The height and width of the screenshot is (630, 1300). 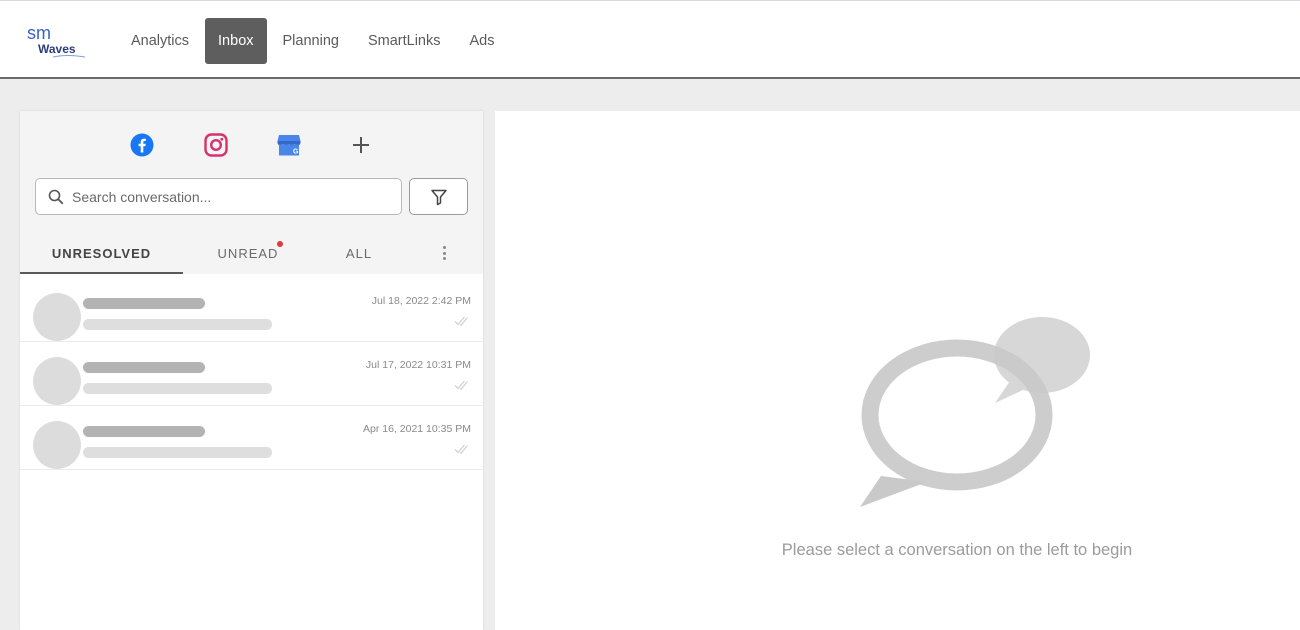 I want to click on search-input, so click(x=222, y=196).